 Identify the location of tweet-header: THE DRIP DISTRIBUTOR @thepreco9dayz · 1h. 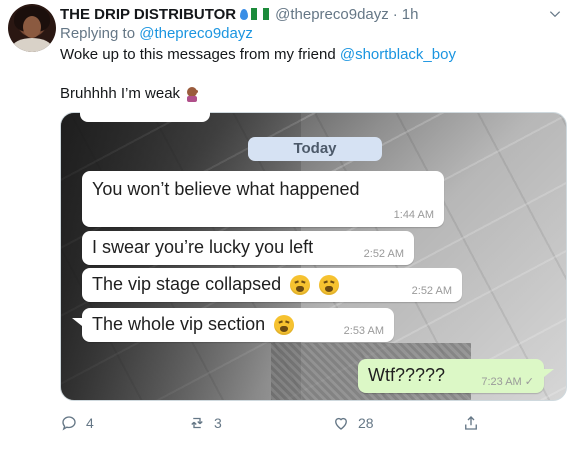
(311, 14).